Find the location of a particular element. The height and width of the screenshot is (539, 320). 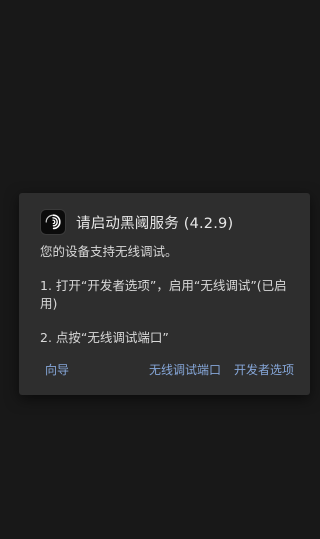

wireless-debug-port-button: 无线调试端口 is located at coordinates (185, 370).